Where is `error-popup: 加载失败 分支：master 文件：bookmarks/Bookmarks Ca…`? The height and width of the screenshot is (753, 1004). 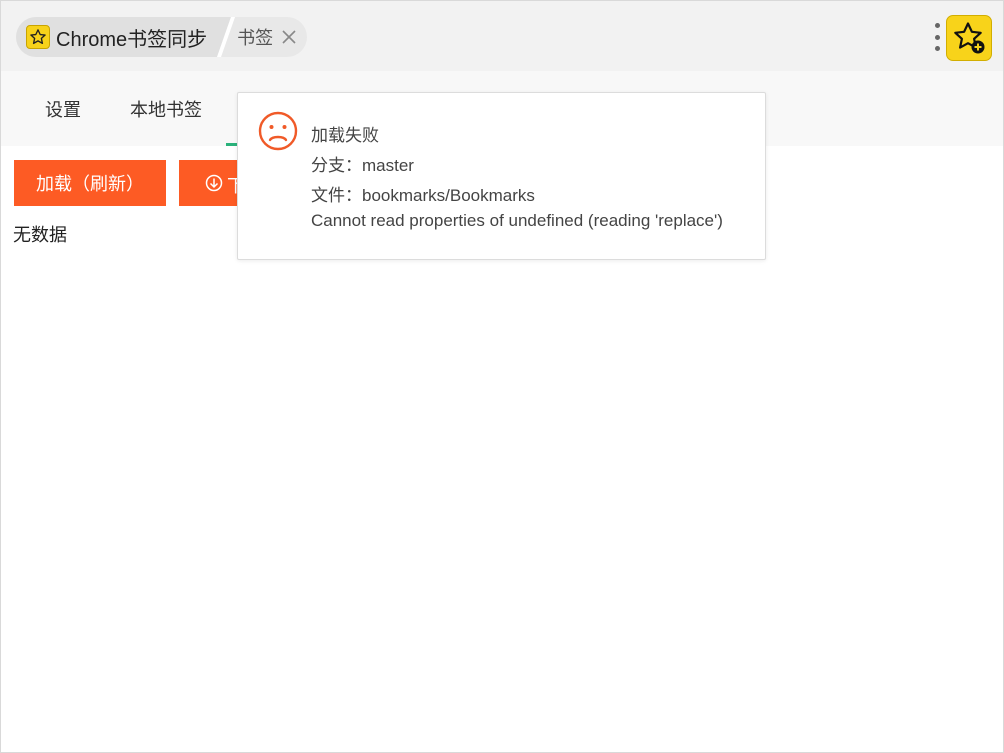 error-popup: 加载失败 分支：master 文件：bookmarks/Bookmarks Ca… is located at coordinates (501, 176).